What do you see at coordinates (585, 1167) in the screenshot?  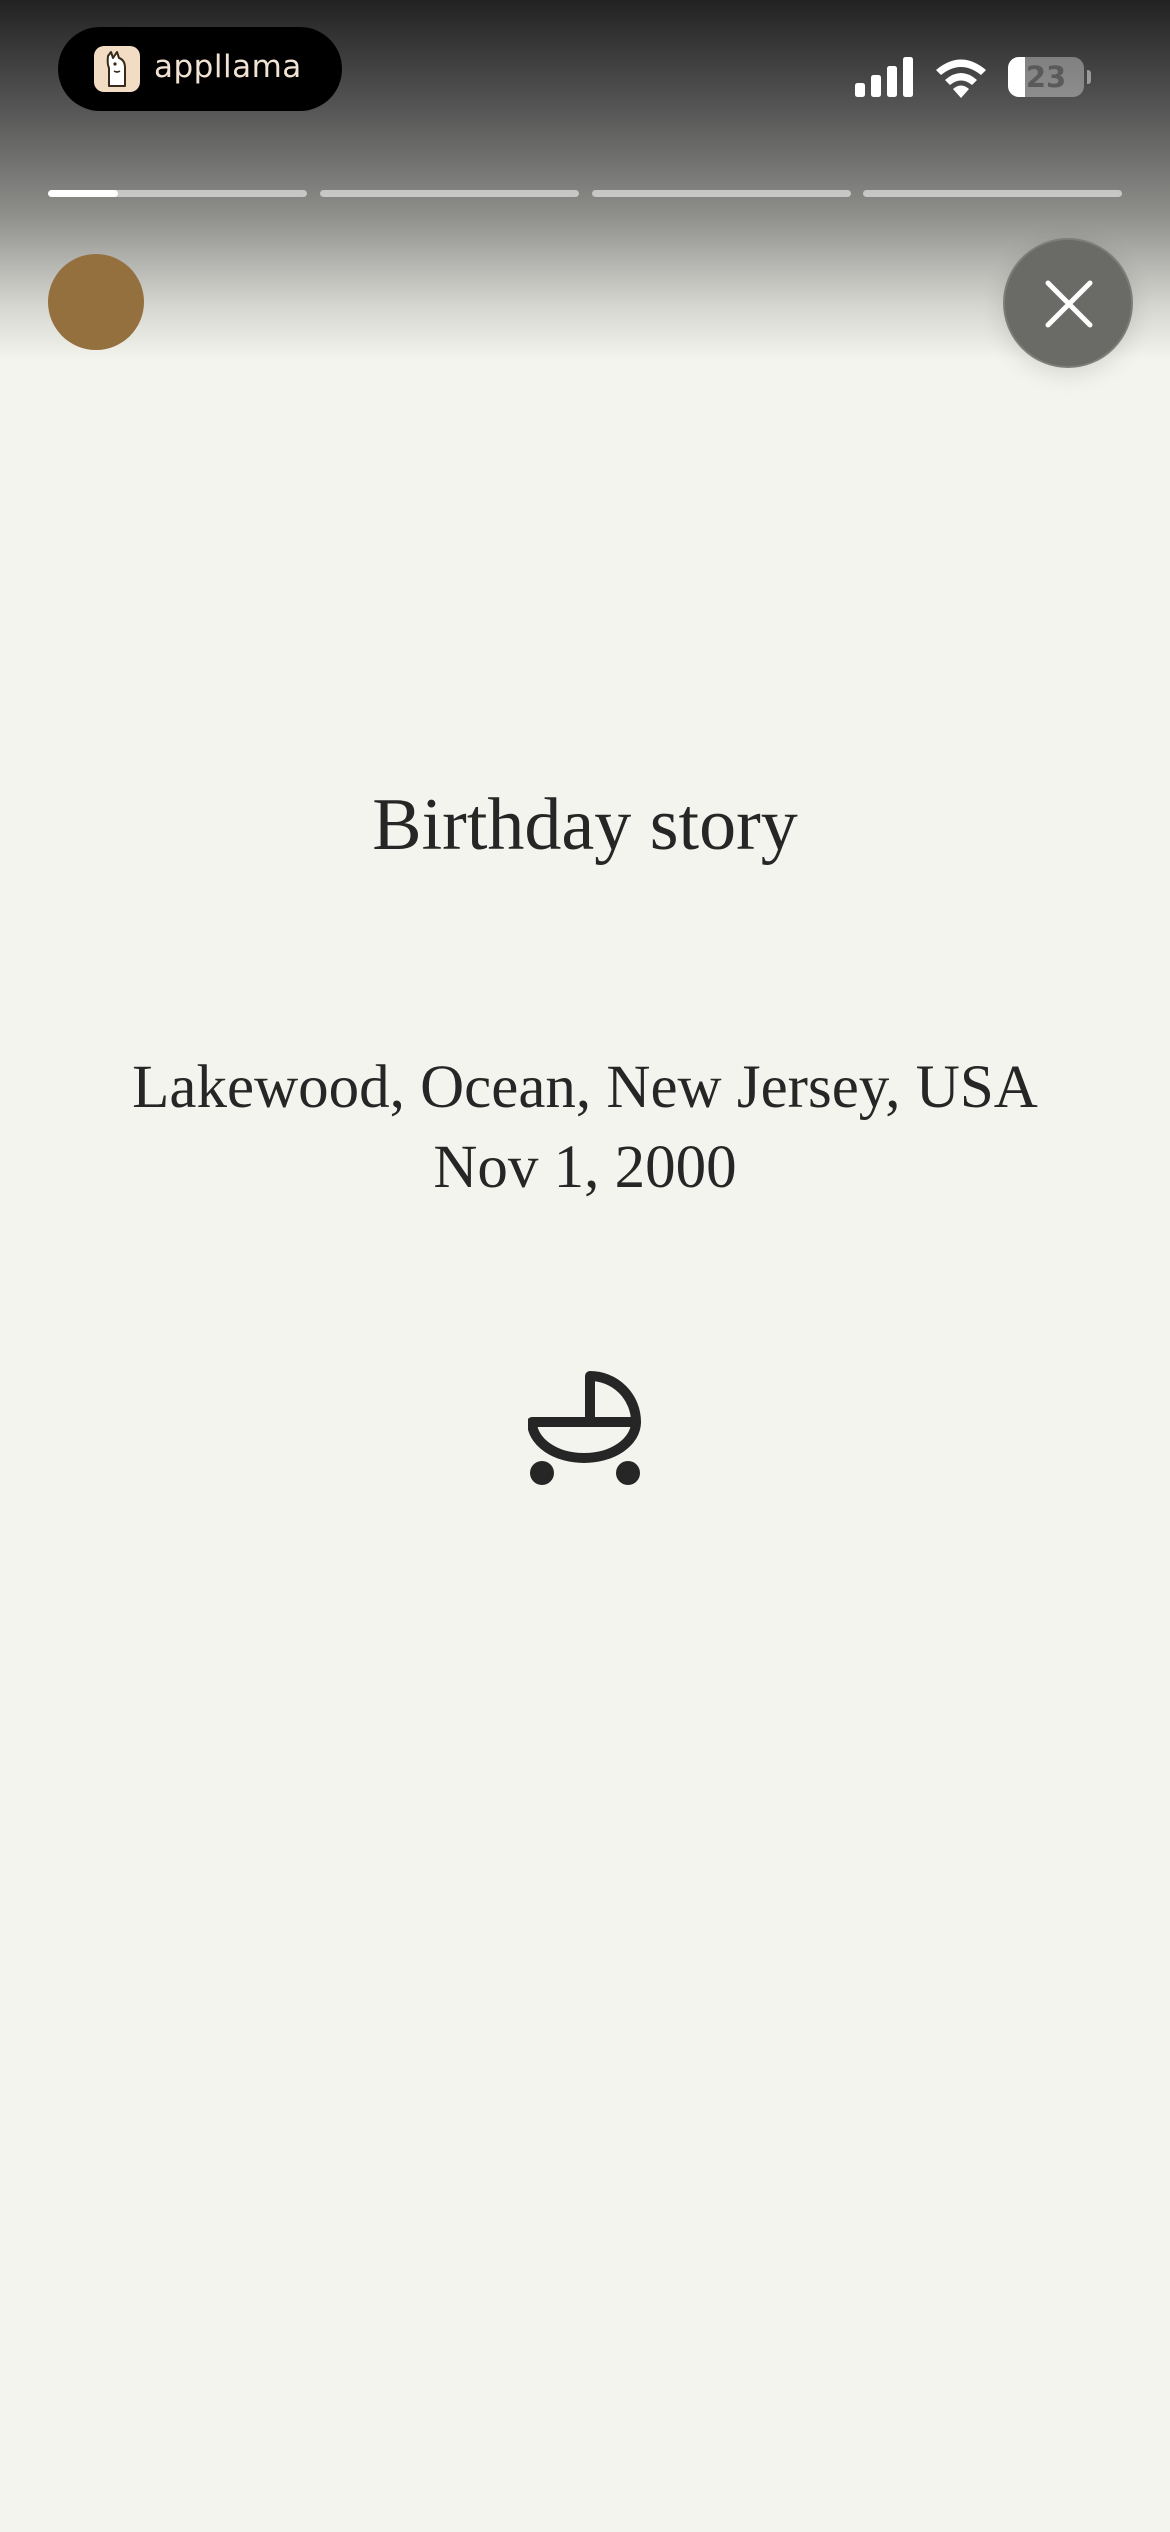 I see `birth-date: Nov 1, 2000` at bounding box center [585, 1167].